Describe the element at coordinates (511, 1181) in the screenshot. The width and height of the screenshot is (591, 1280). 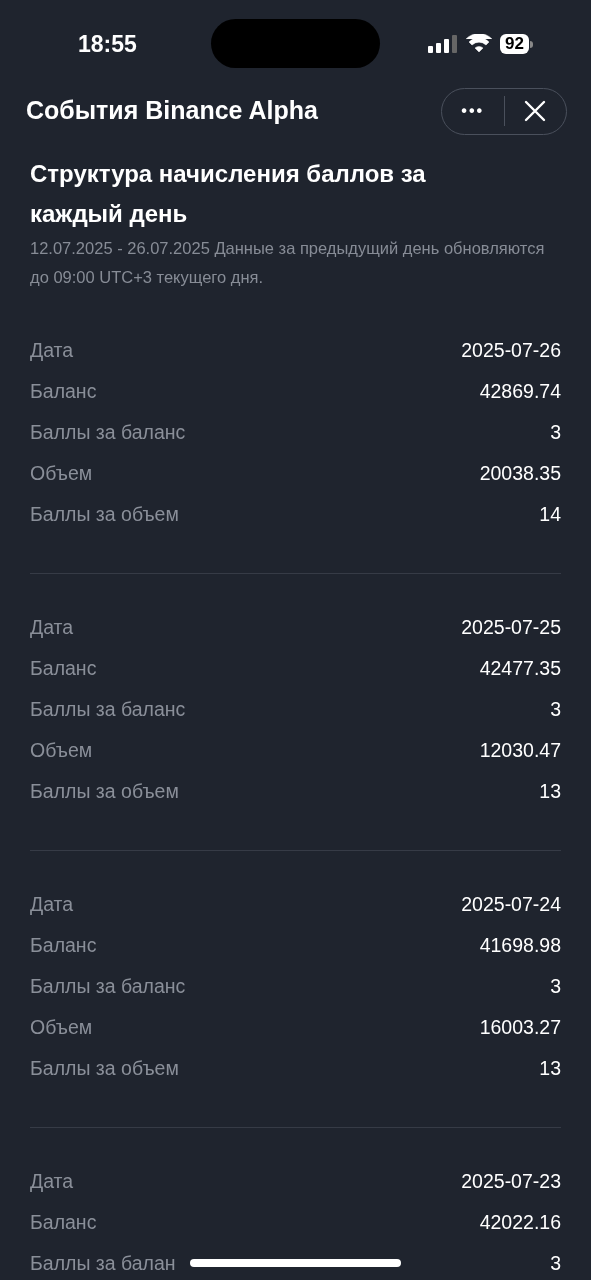
I see `row-value: 2025-07-23` at that location.